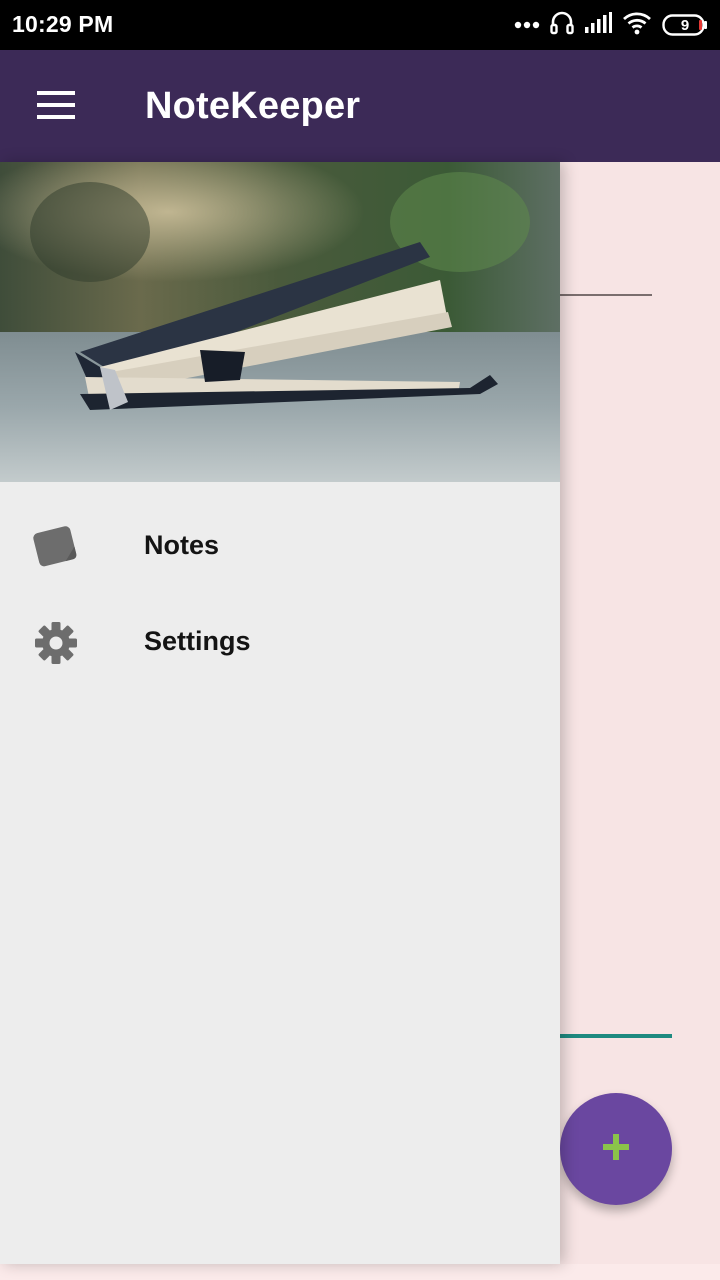 This screenshot has height=1280, width=720. What do you see at coordinates (197, 641) in the screenshot?
I see `drawer-item-label: Settings` at bounding box center [197, 641].